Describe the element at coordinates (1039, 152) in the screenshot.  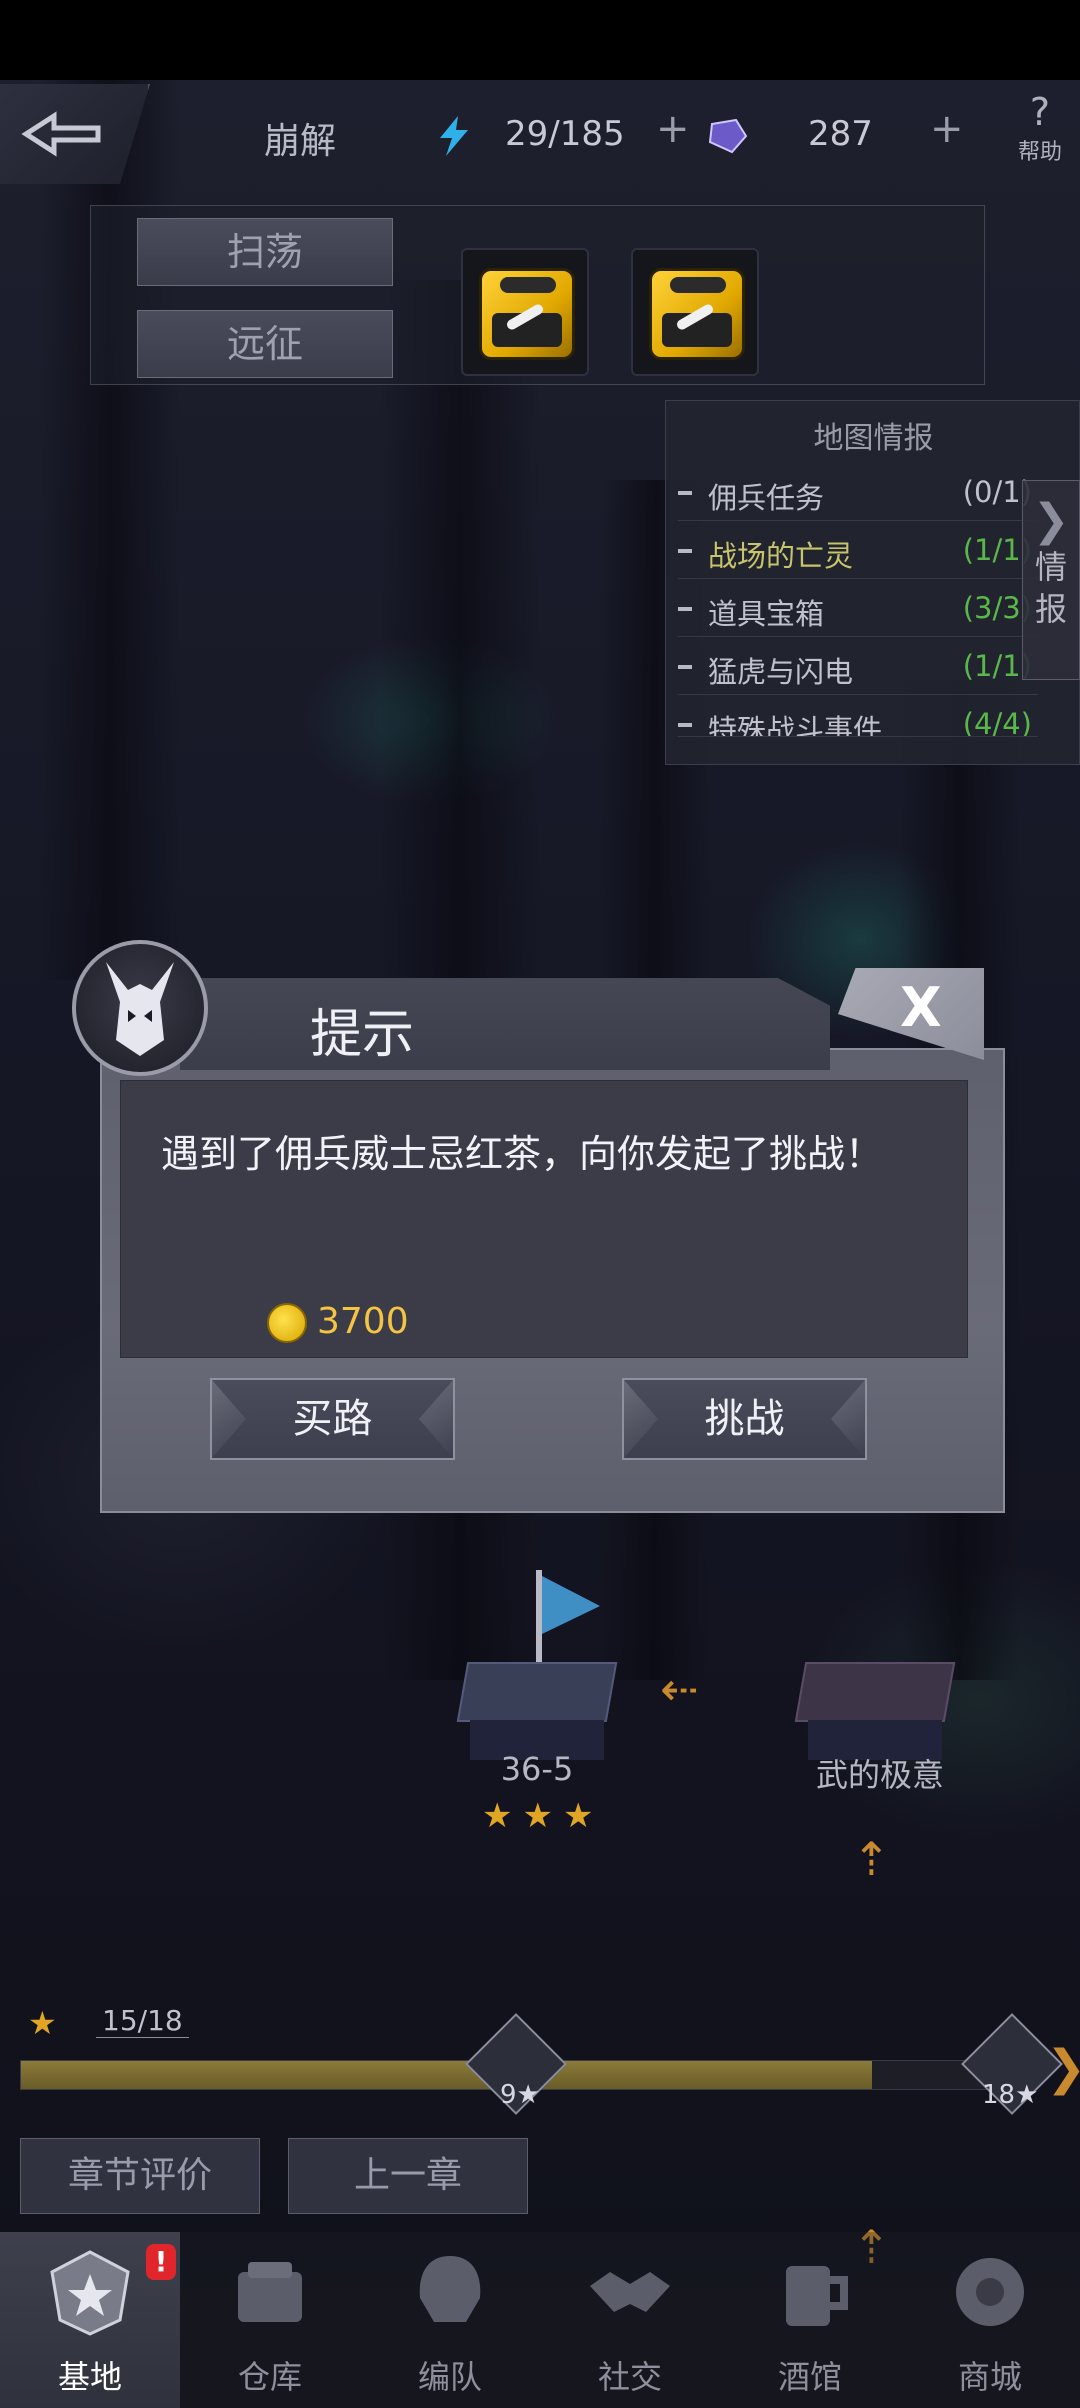
I see `help-label: 帮助` at that location.